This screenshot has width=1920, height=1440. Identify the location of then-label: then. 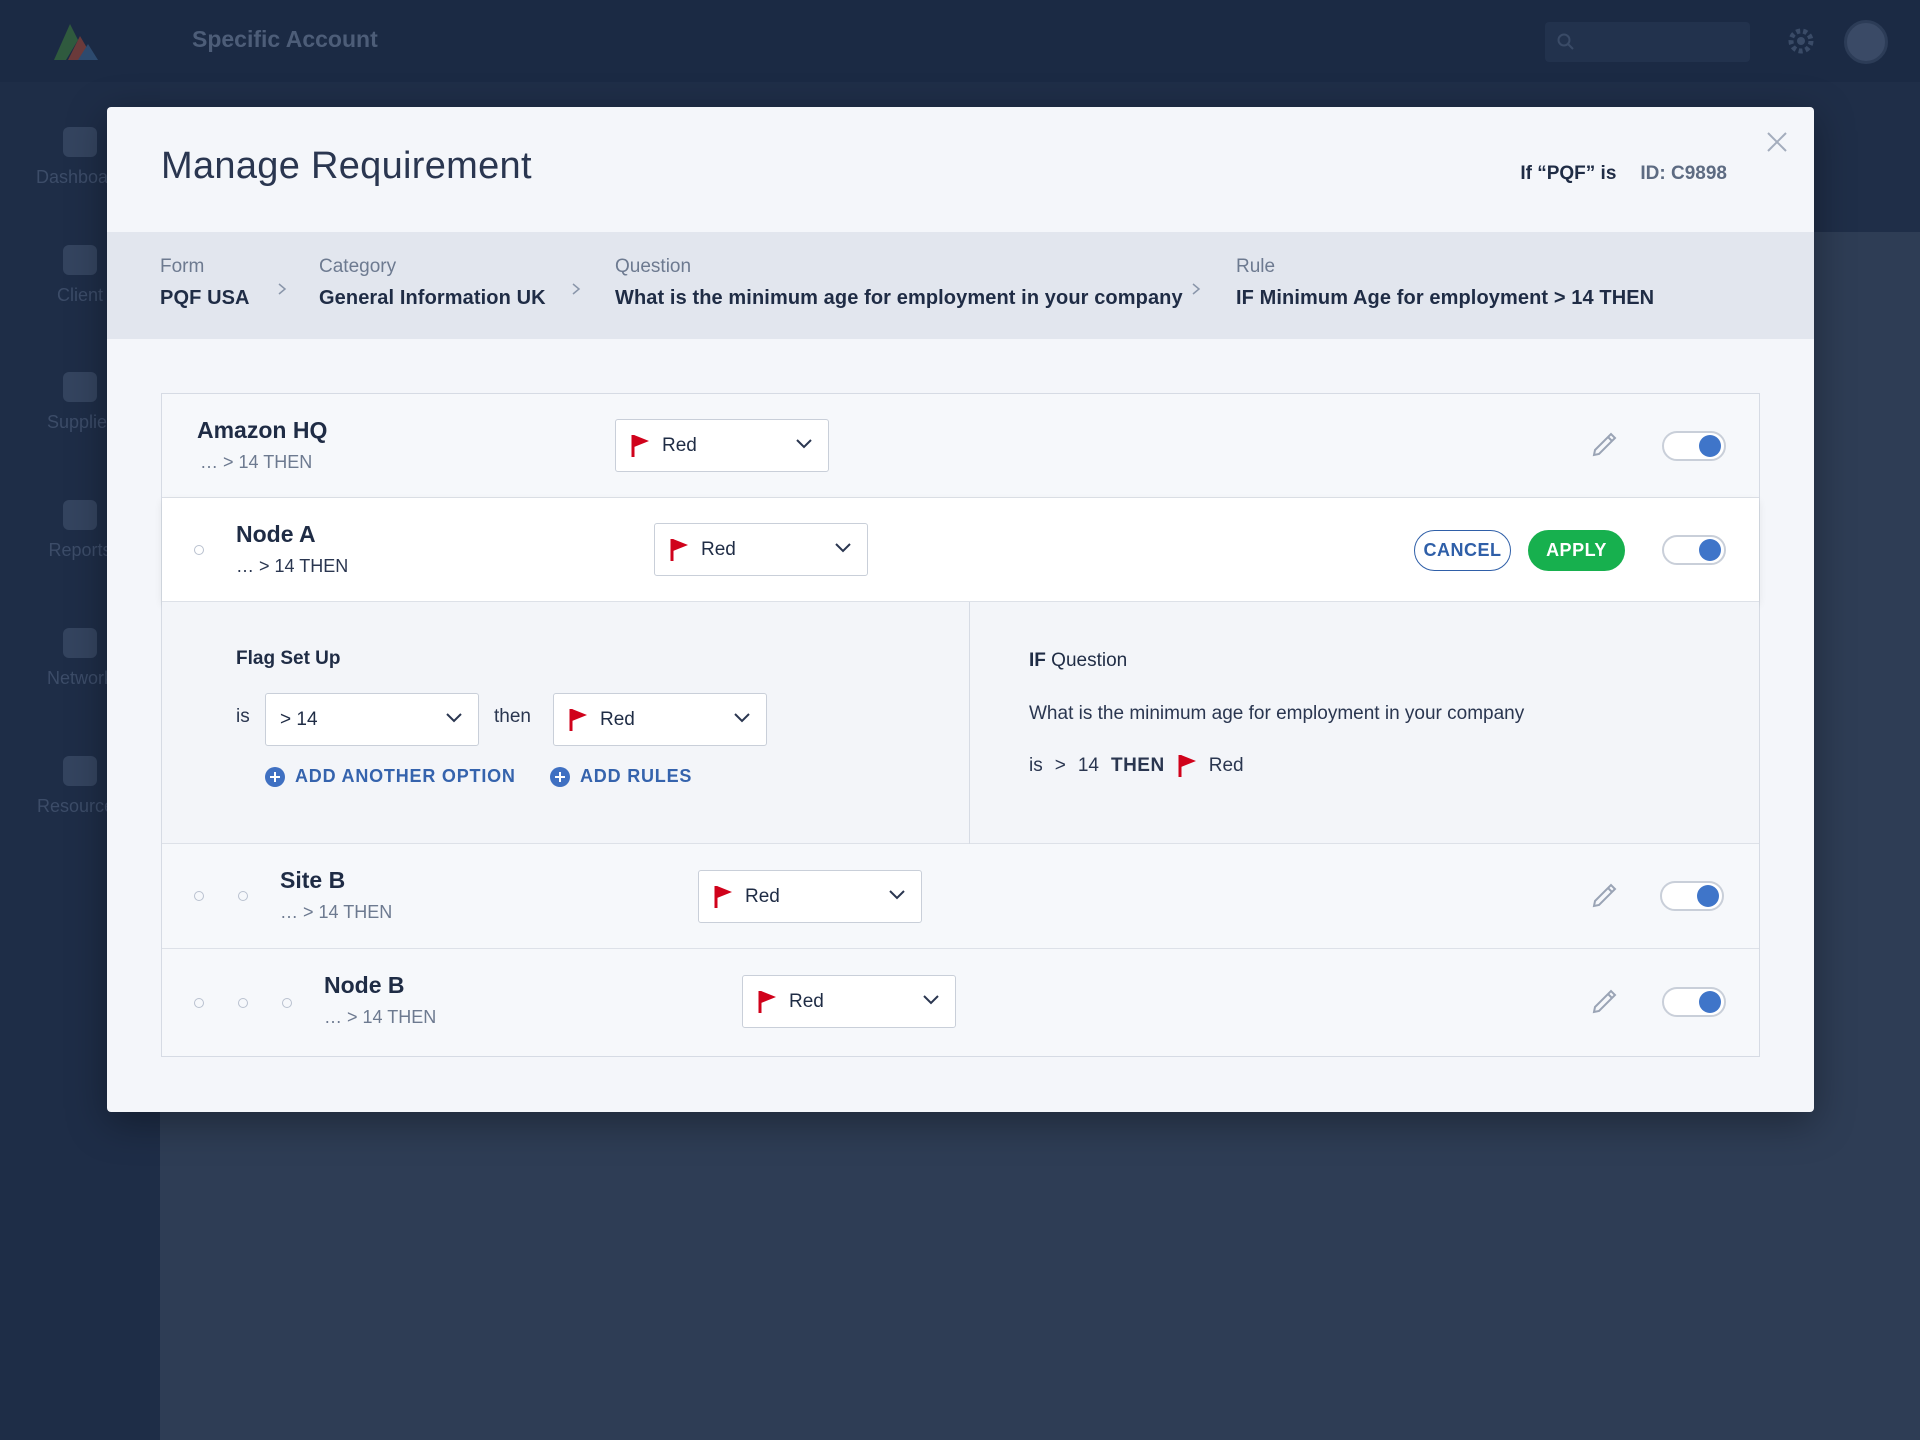
(512, 716).